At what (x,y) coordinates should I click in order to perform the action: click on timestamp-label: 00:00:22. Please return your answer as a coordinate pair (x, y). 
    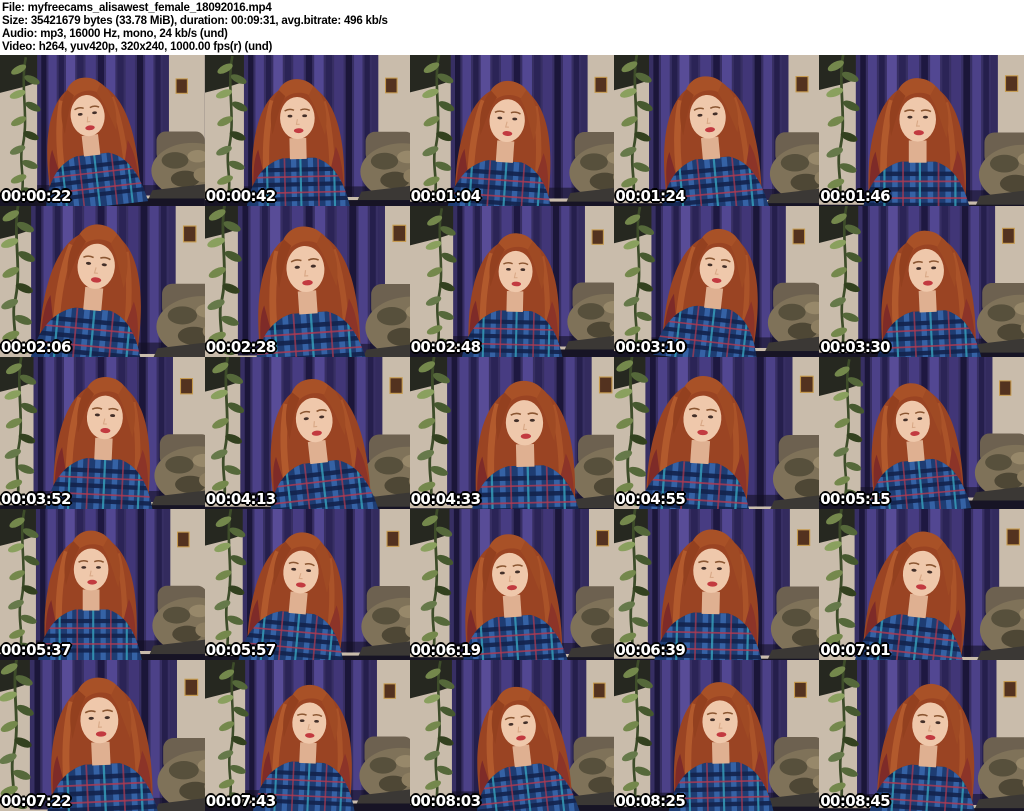
    Looking at the image, I should click on (36, 196).